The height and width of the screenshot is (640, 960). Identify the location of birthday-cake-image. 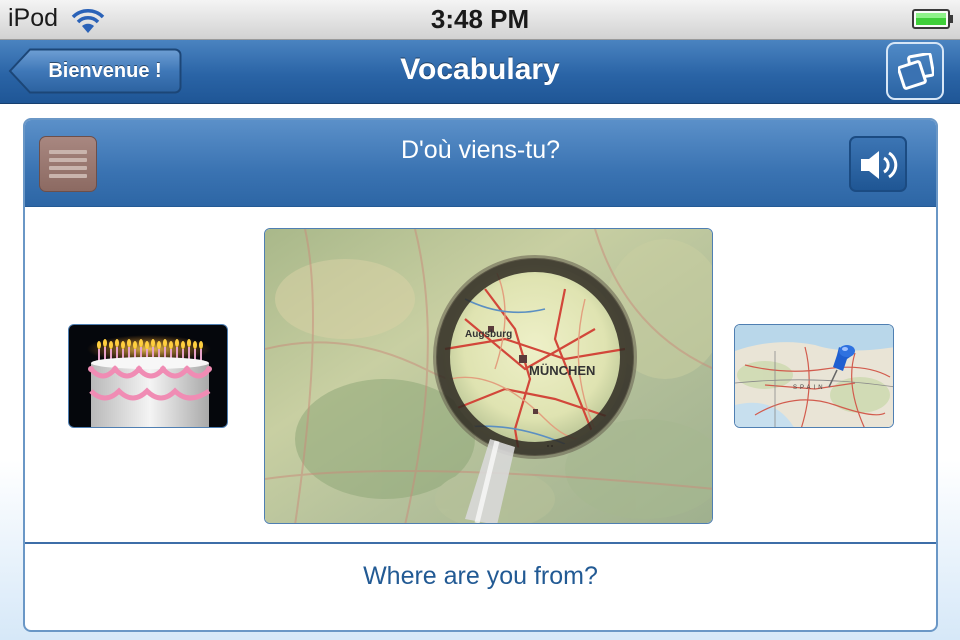
(148, 376).